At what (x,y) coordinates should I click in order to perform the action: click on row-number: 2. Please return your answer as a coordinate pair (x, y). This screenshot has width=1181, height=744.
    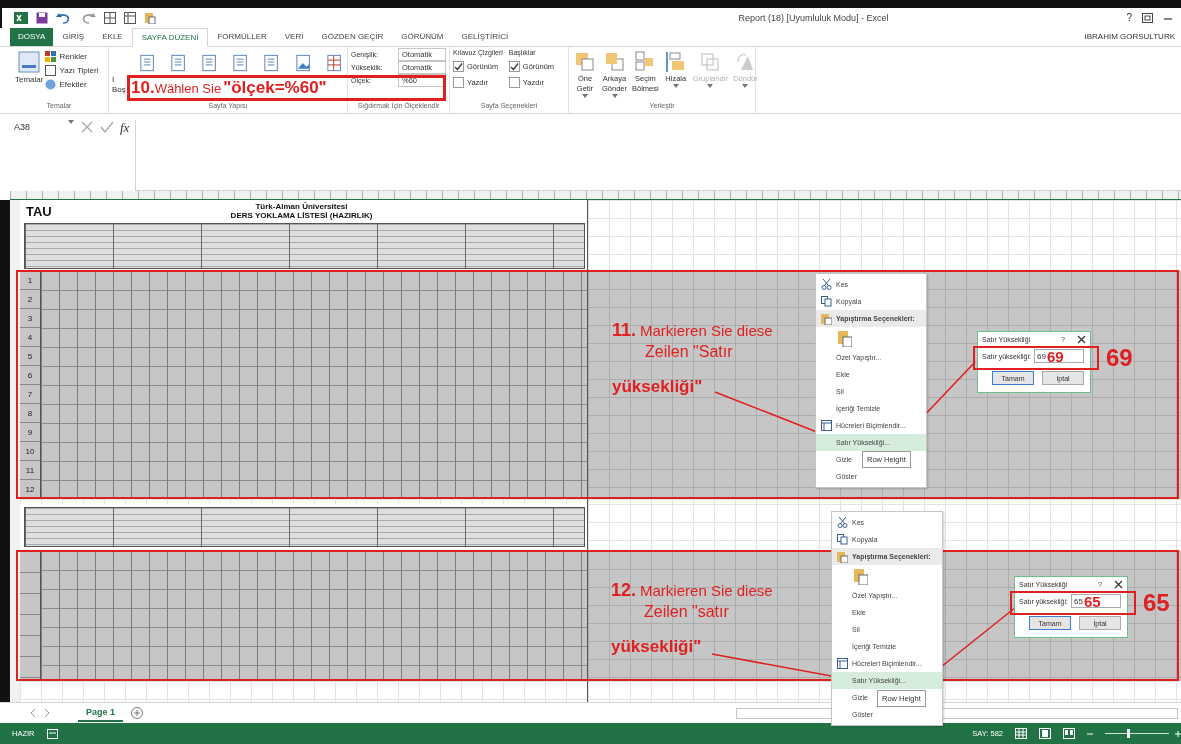
    Looking at the image, I should click on (30, 300).